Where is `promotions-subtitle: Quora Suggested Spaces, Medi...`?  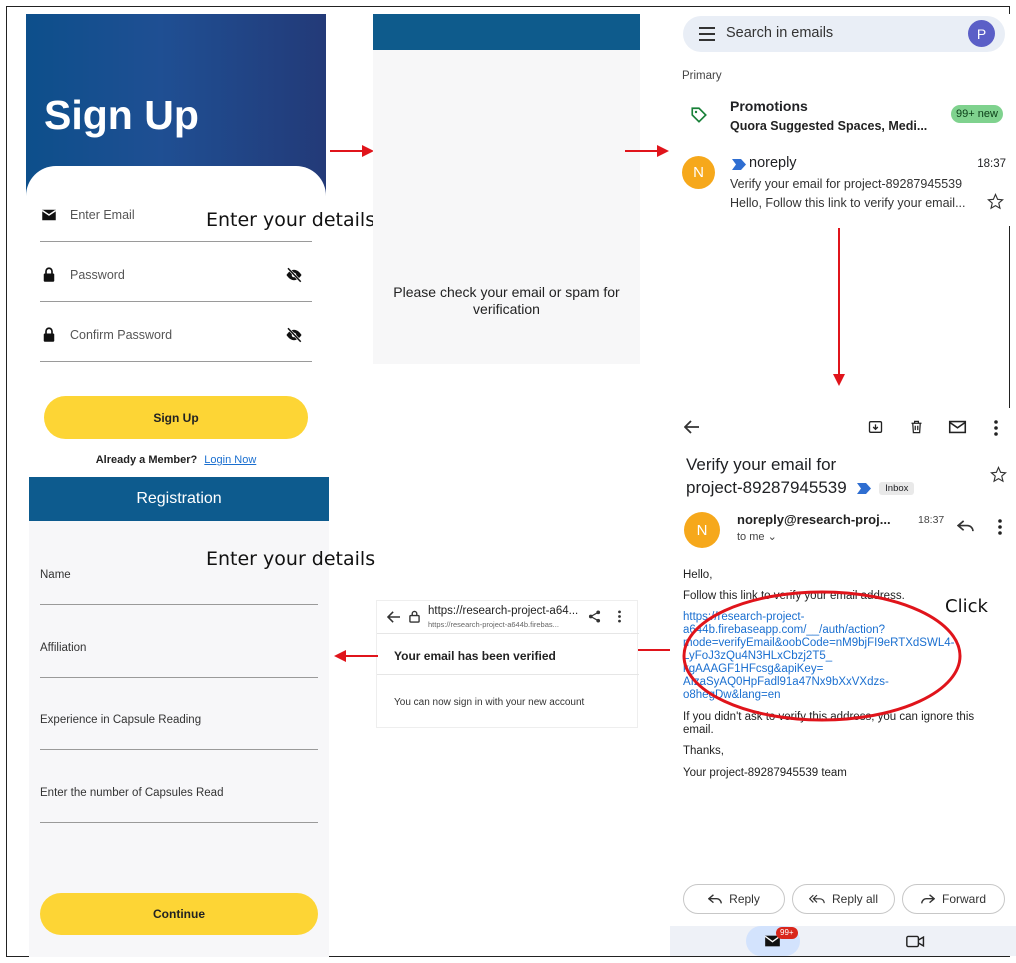 promotions-subtitle: Quora Suggested Spaces, Medi... is located at coordinates (829, 126).